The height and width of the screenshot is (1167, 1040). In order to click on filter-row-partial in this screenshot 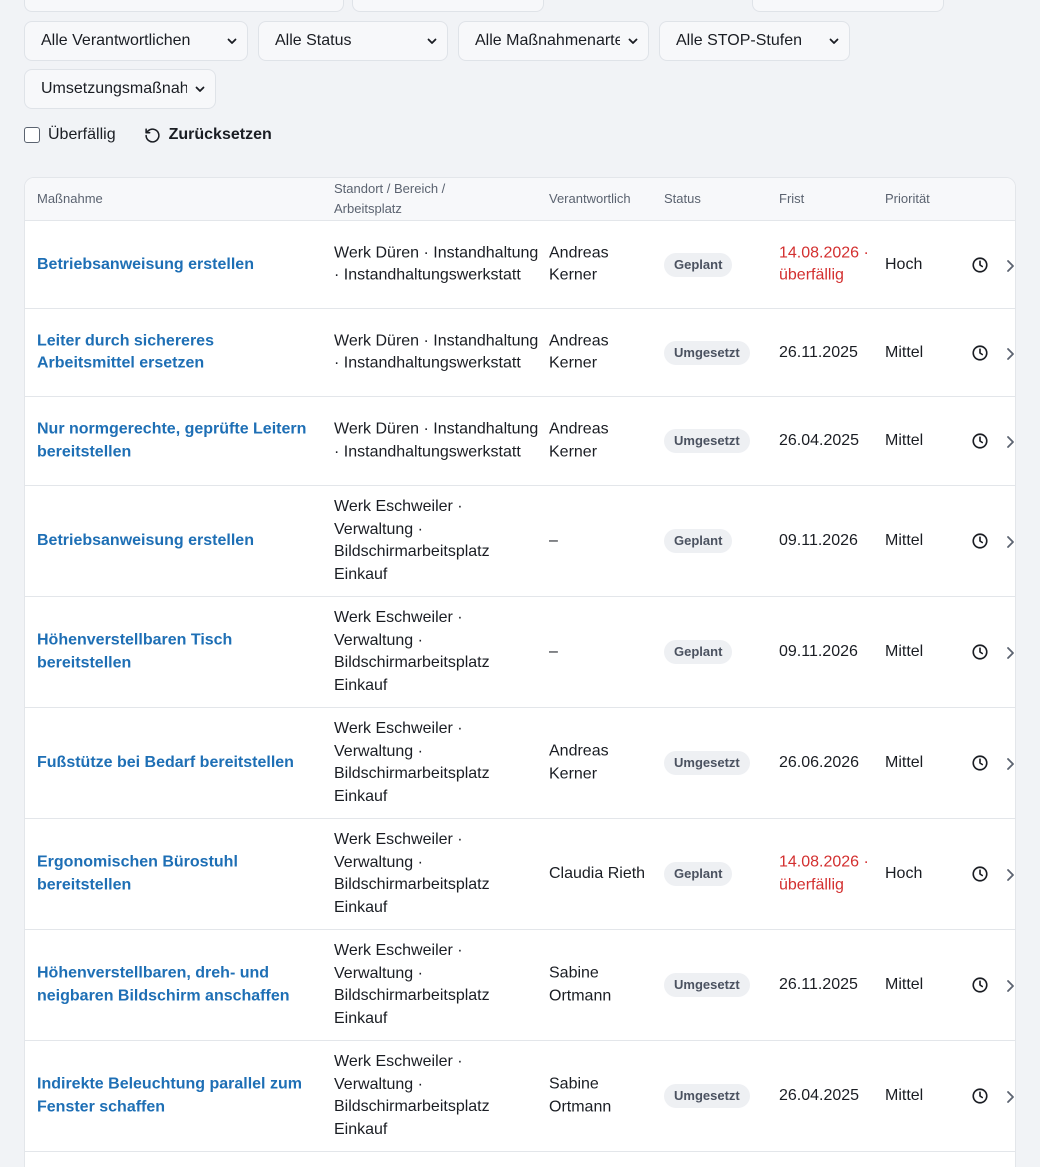, I will do `click(484, 6)`.